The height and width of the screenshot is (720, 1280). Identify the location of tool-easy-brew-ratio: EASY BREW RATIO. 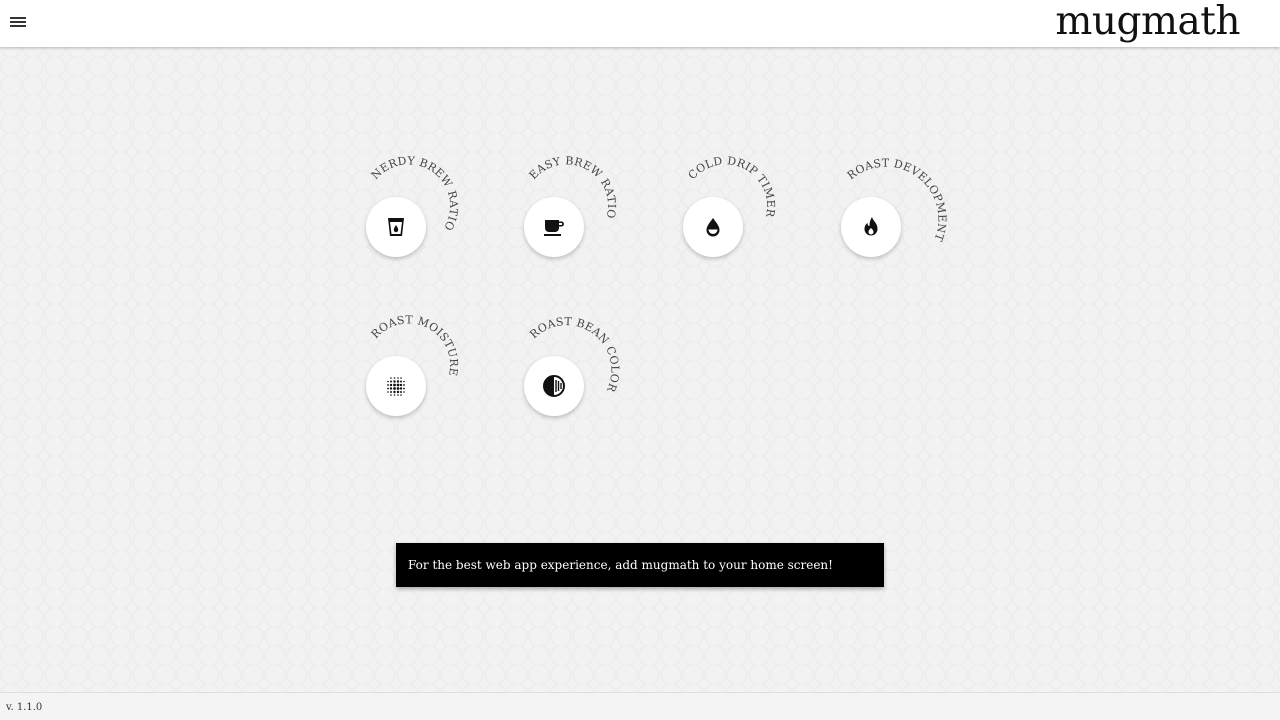
(558, 218).